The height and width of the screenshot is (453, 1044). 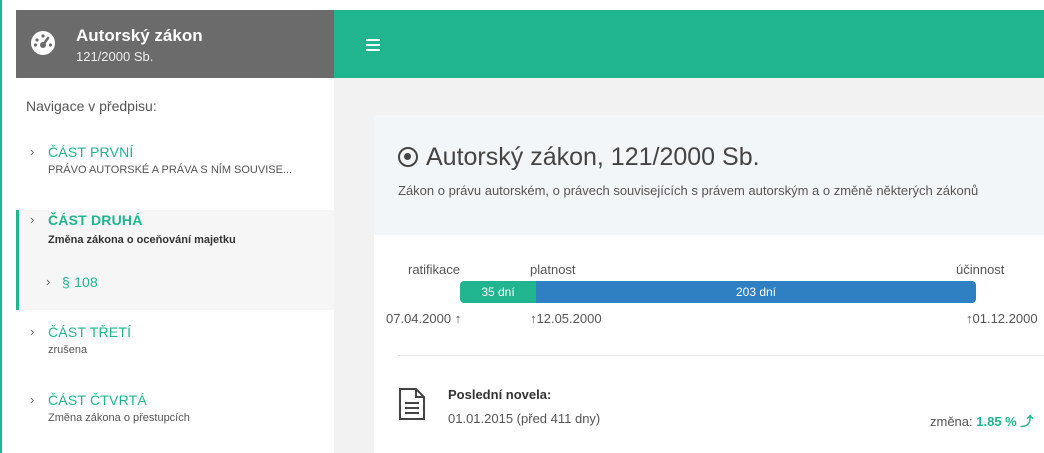 I want to click on last-amendment-label: Poslední novela:, so click(x=500, y=394).